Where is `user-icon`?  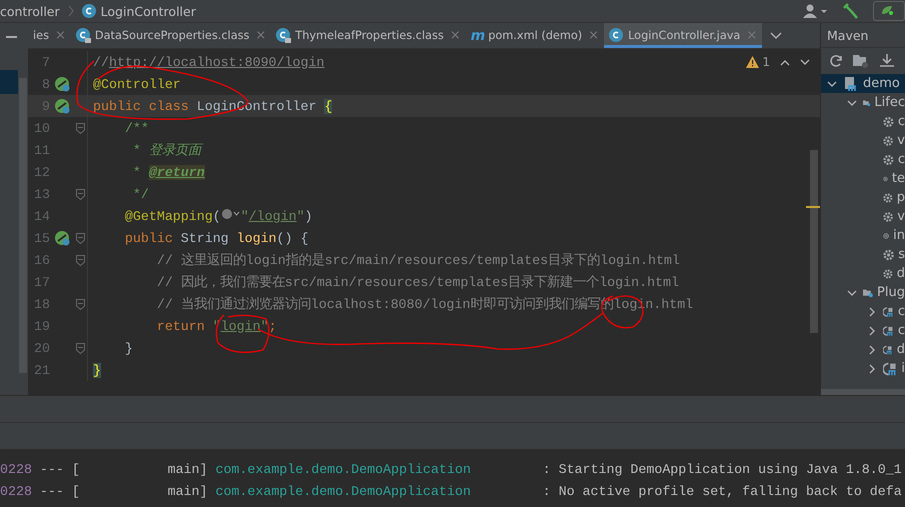 user-icon is located at coordinates (816, 11).